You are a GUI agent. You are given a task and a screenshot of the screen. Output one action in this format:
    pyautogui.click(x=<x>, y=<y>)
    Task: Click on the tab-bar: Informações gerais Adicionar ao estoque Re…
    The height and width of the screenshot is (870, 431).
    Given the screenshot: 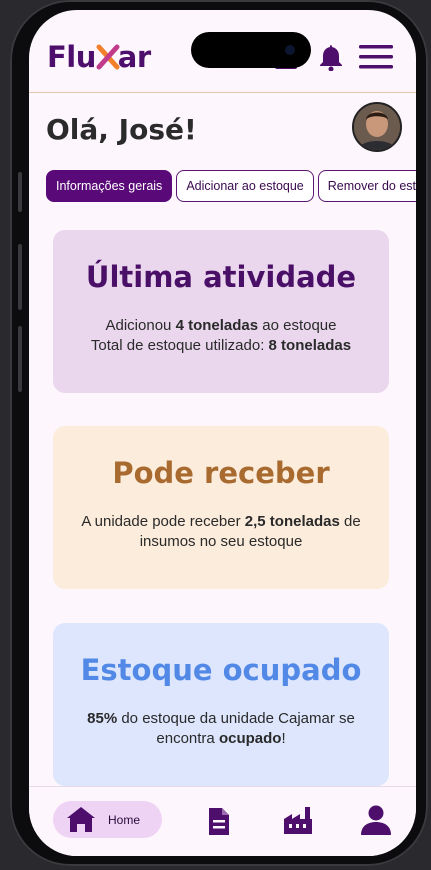 What is the action you would take?
    pyautogui.click(x=231, y=186)
    